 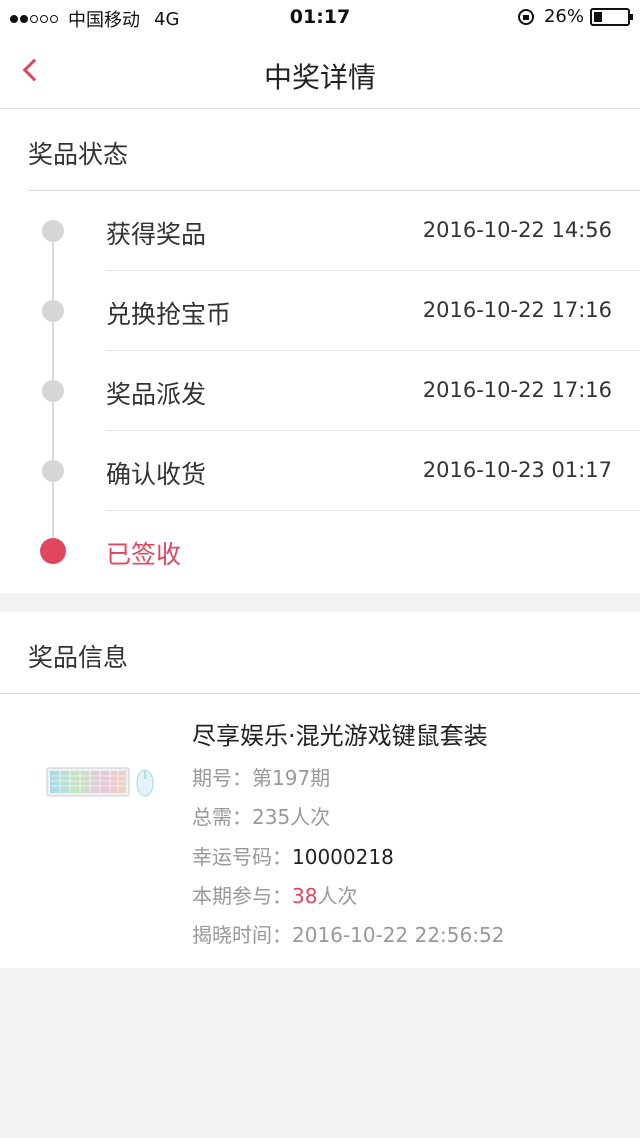 What do you see at coordinates (340, 733) in the screenshot?
I see `product-title: 尽享娱乐·混光游戏键鼠套装` at bounding box center [340, 733].